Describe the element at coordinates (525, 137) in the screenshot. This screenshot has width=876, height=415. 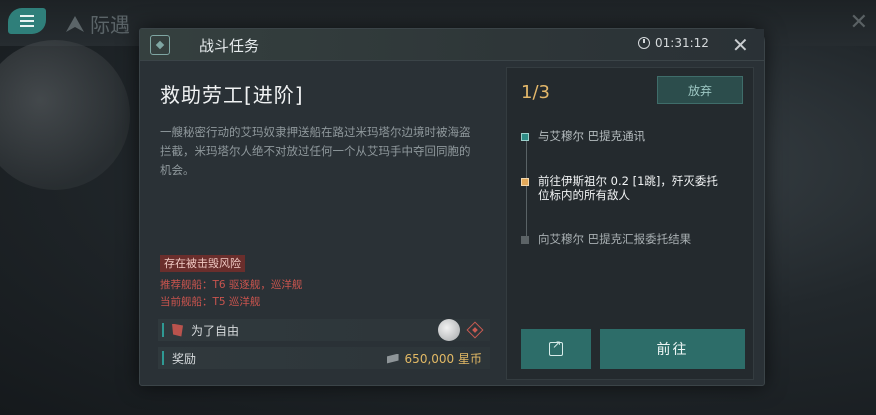
I see `step-done-marker` at that location.